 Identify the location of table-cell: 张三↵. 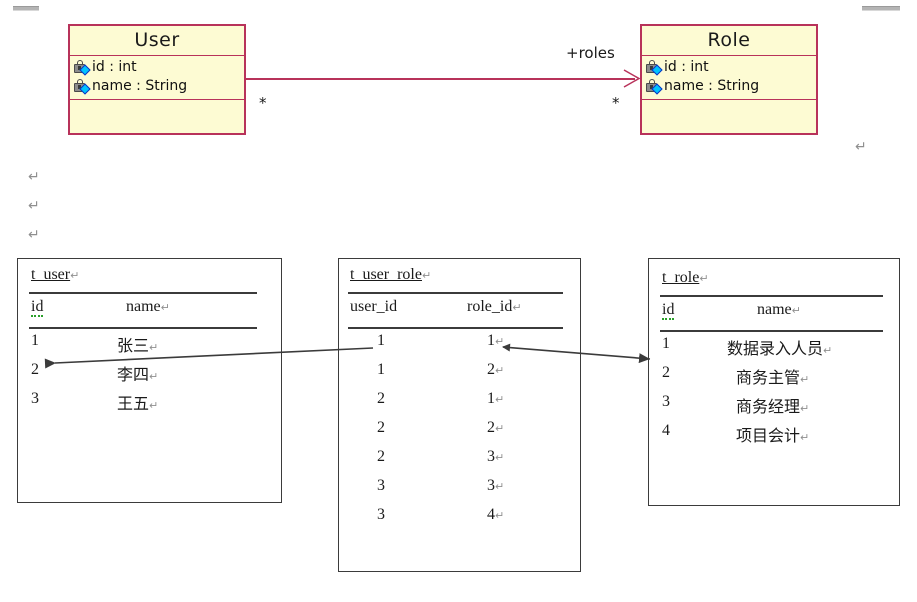
(138, 346).